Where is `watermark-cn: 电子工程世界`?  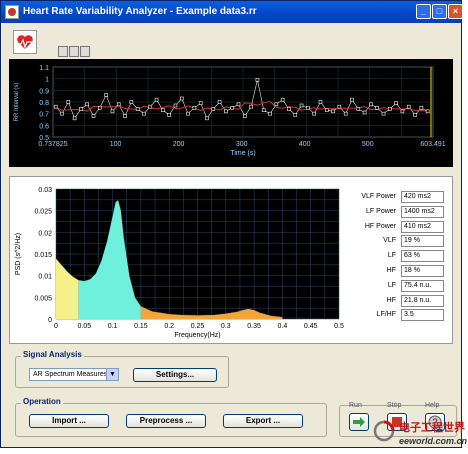
watermark-cn: 电子工程世界 is located at coordinates (432, 428).